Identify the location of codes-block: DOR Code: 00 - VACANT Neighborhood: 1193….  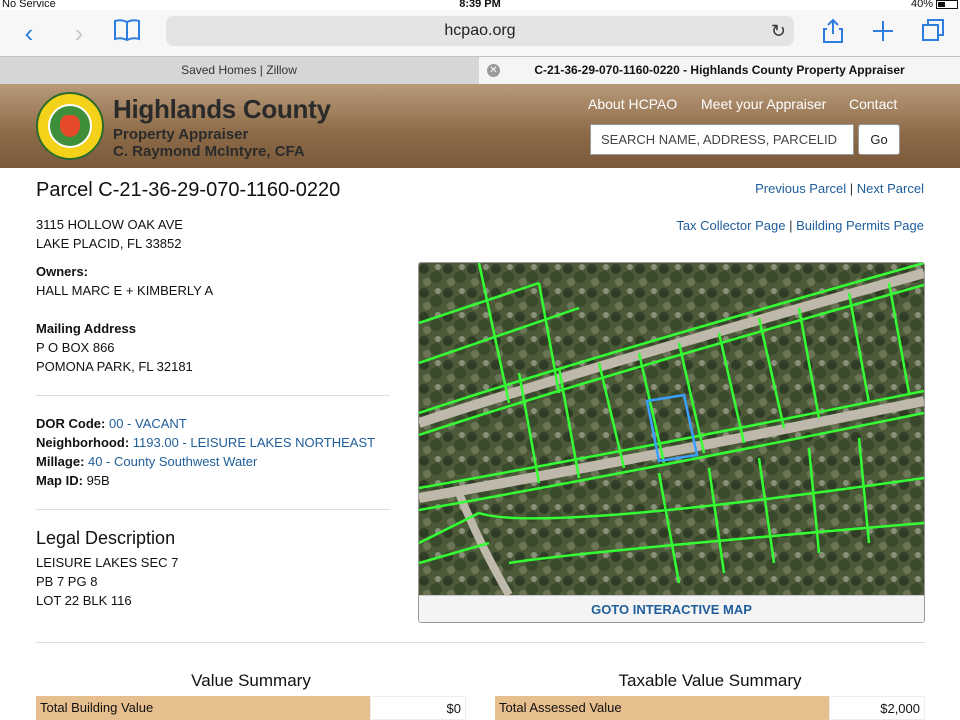
(205, 452).